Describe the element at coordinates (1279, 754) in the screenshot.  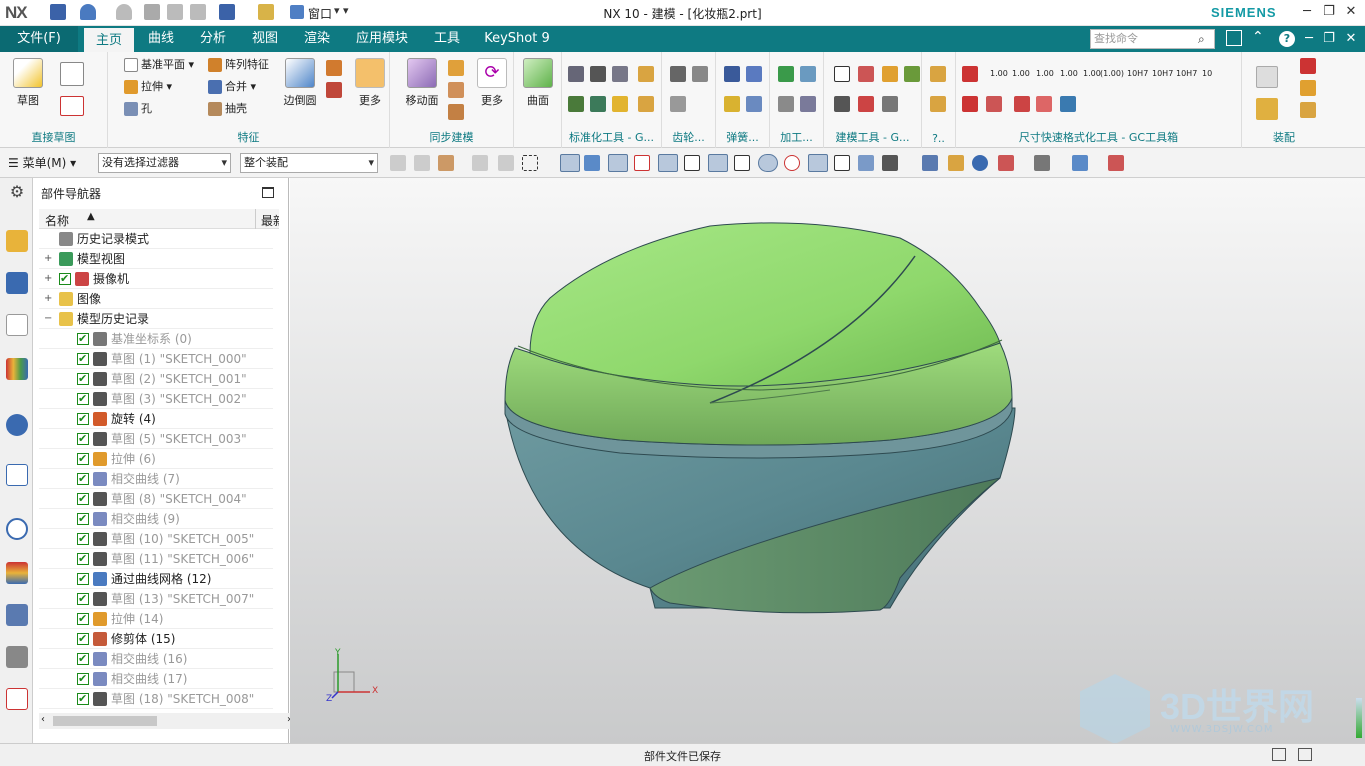
I see `status-view-icon` at that location.